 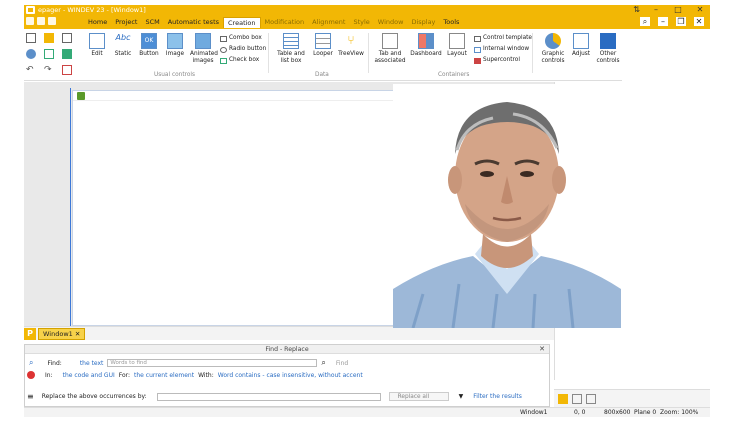 What do you see at coordinates (164, 375) in the screenshot?
I see `for-select: the current element` at bounding box center [164, 375].